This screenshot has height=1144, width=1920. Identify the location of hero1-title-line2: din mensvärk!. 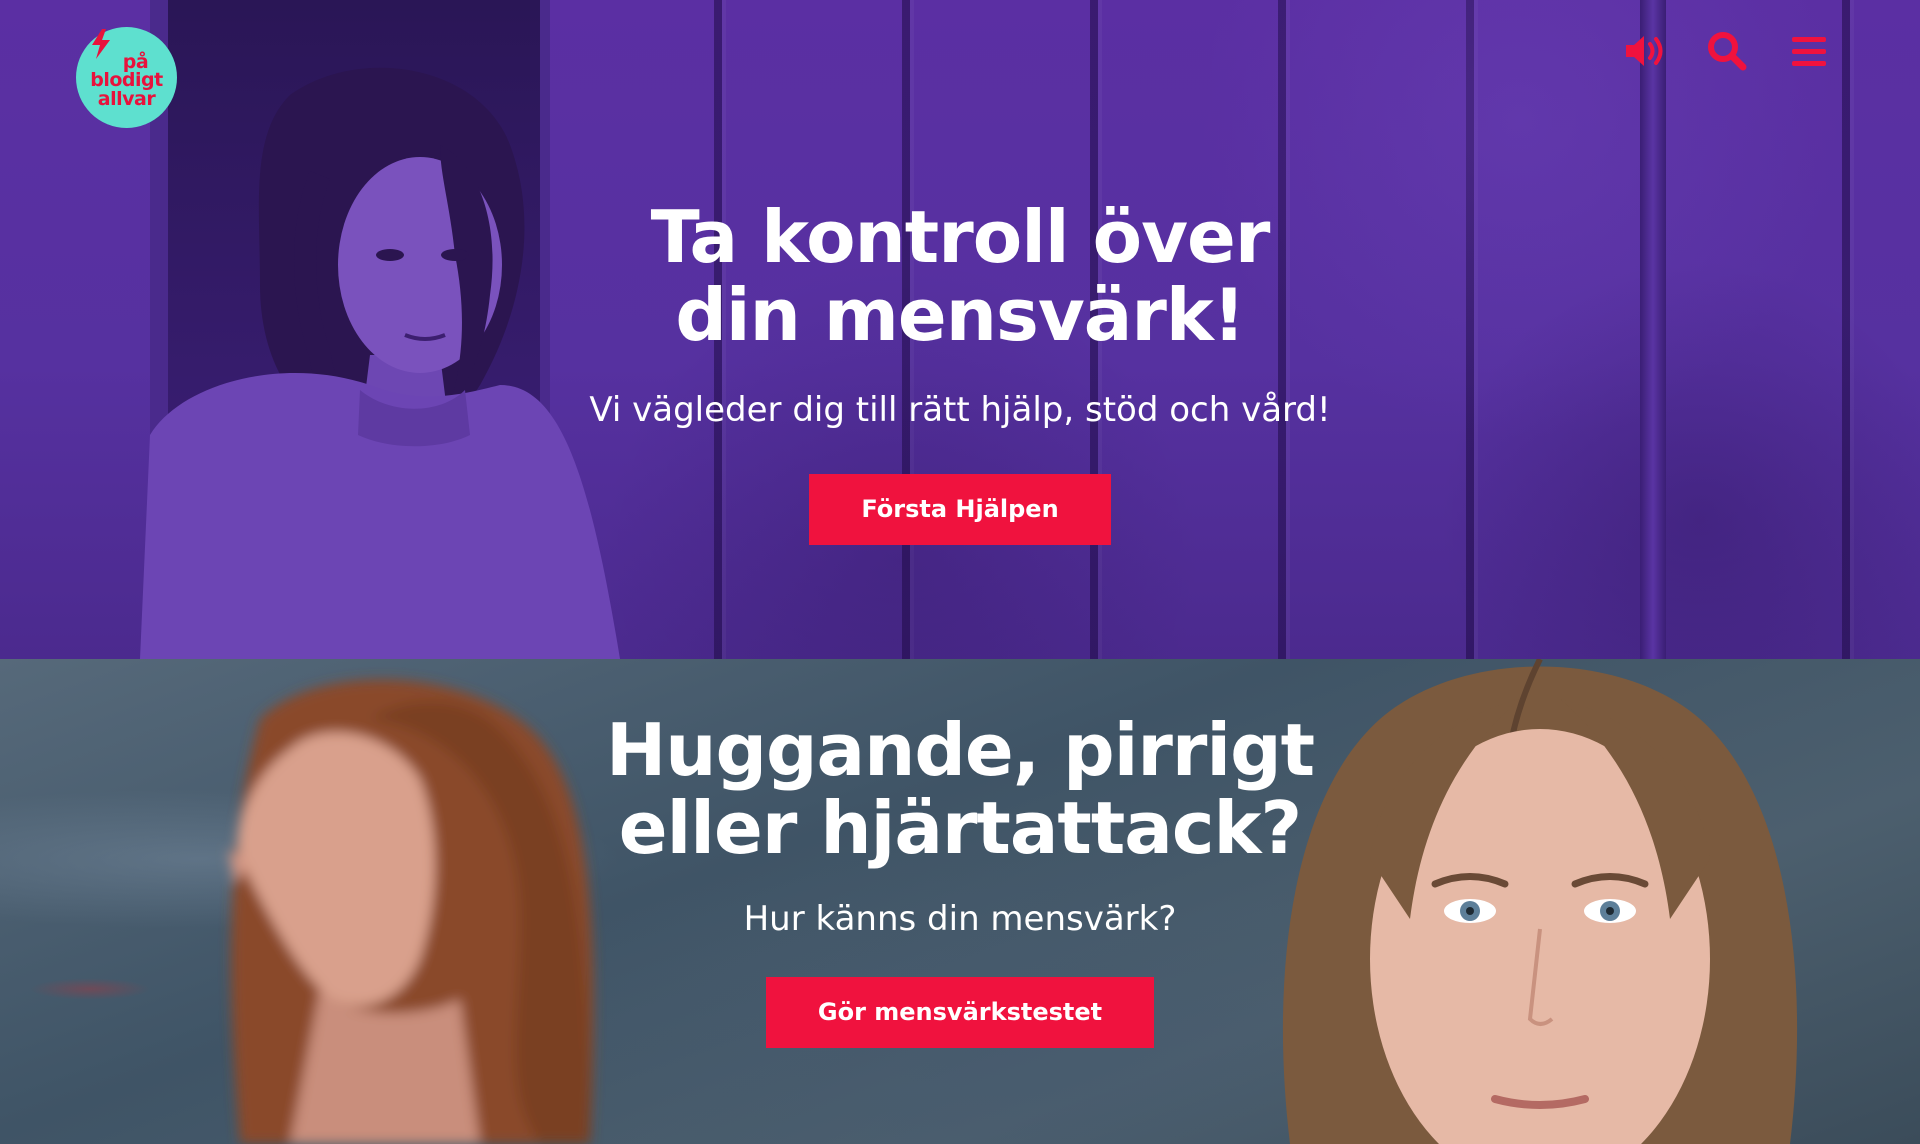
(960, 315).